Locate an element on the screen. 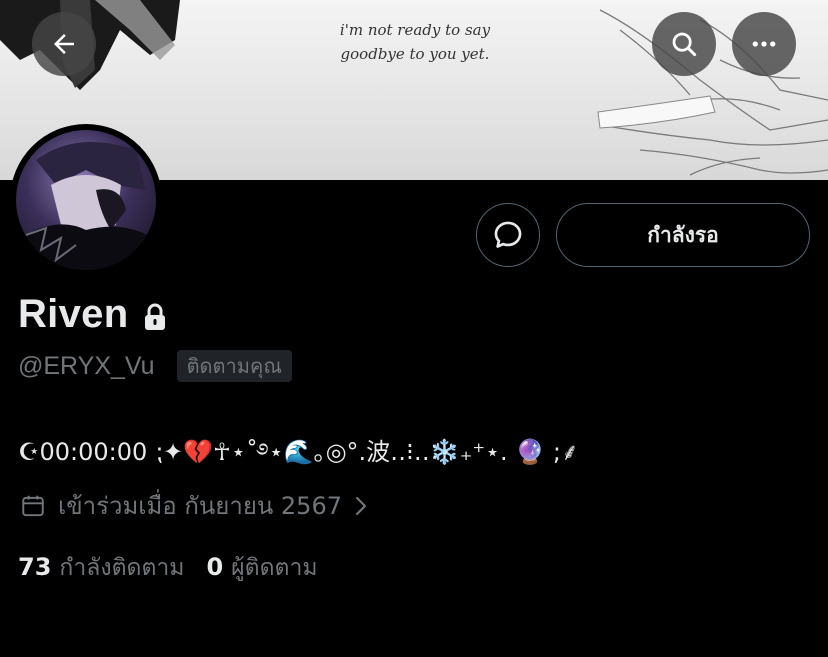 This screenshot has height=657, width=828. banner-quote-line2: goodbye to you yet. is located at coordinates (415, 54).